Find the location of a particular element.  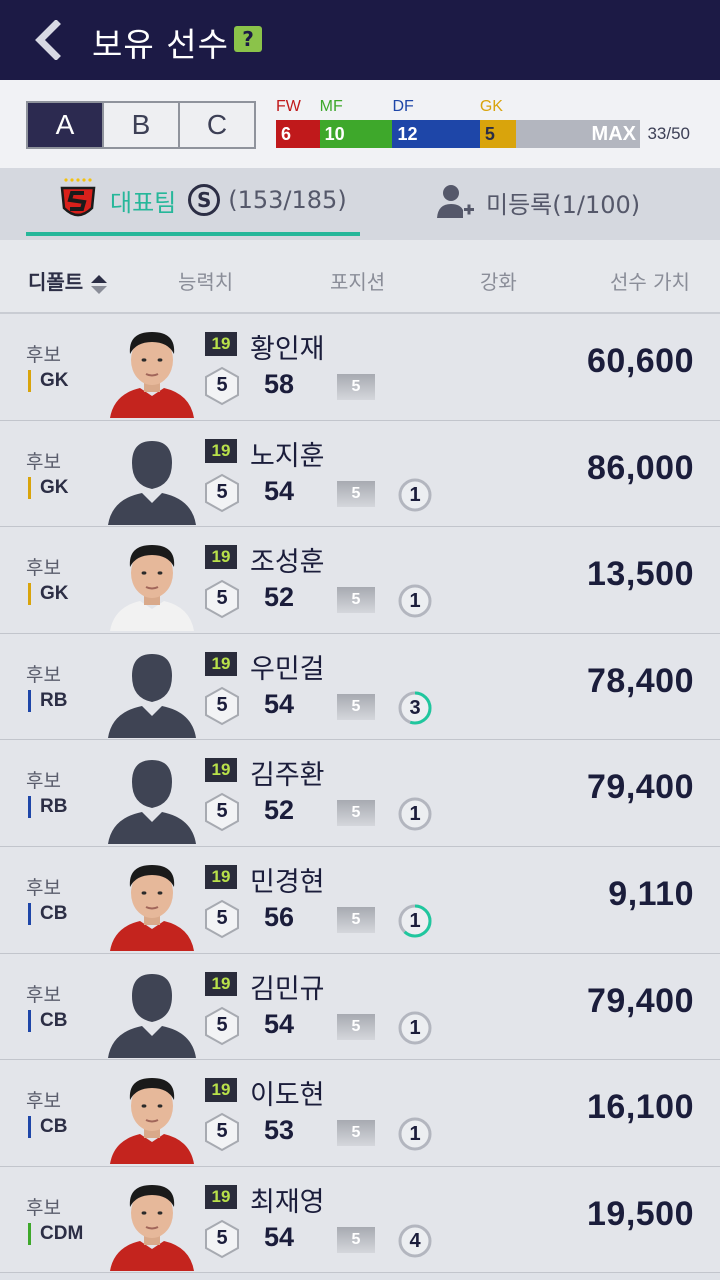

player-overall: 54 is located at coordinates (279, 703).